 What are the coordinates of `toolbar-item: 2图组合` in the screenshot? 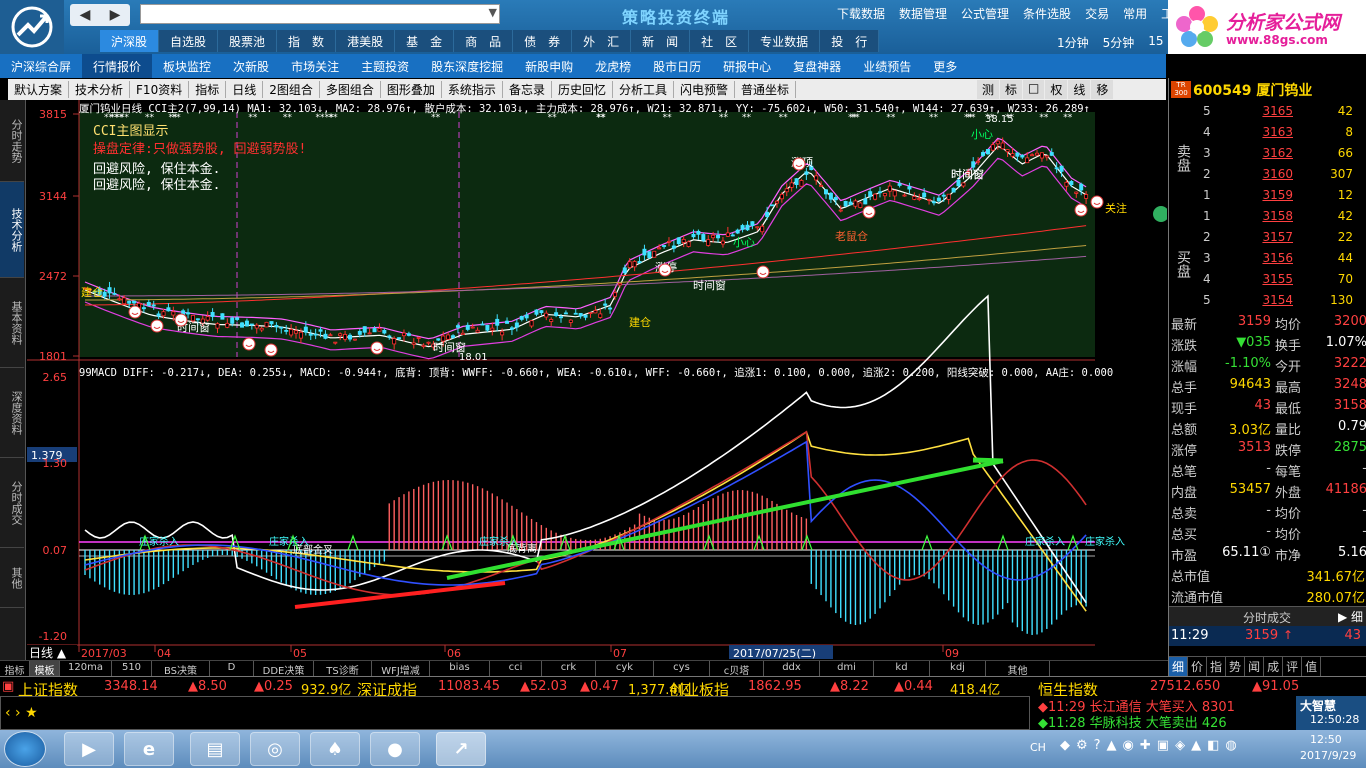 It's located at (291, 89).